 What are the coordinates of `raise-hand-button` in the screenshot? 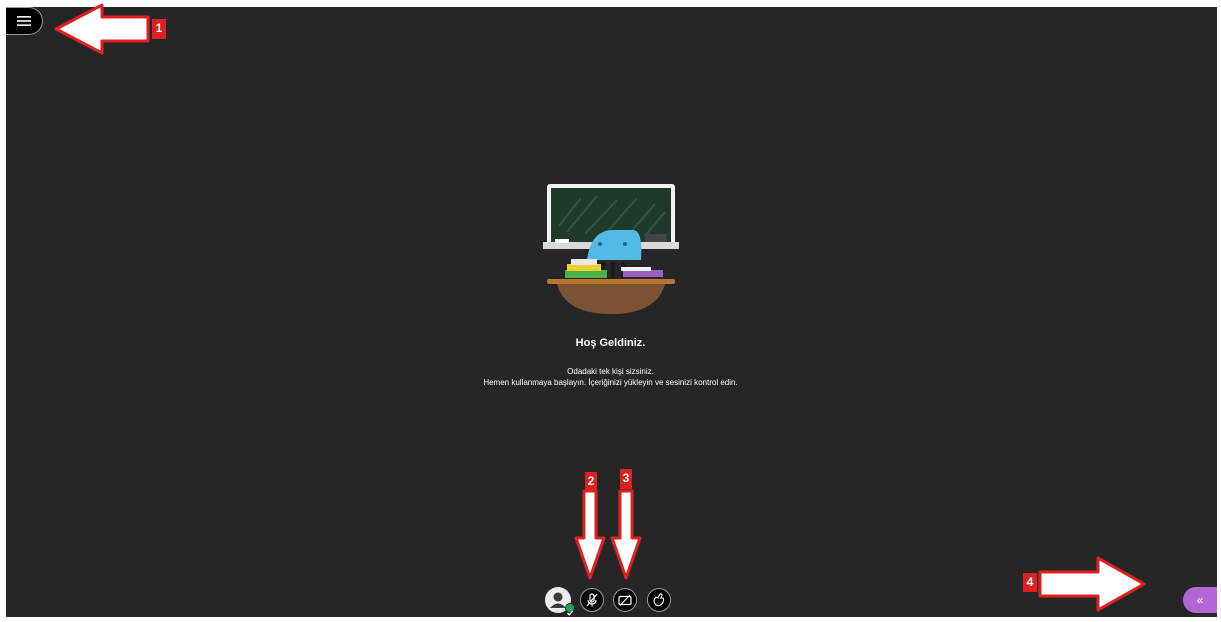 It's located at (659, 600).